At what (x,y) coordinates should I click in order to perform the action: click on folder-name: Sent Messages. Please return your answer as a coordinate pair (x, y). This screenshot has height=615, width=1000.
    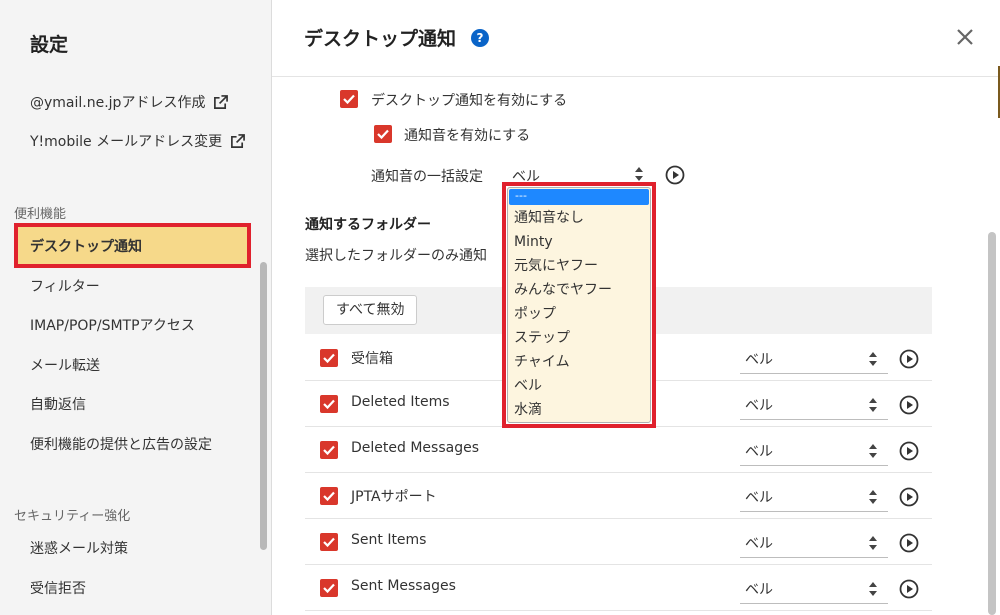
    Looking at the image, I should click on (403, 586).